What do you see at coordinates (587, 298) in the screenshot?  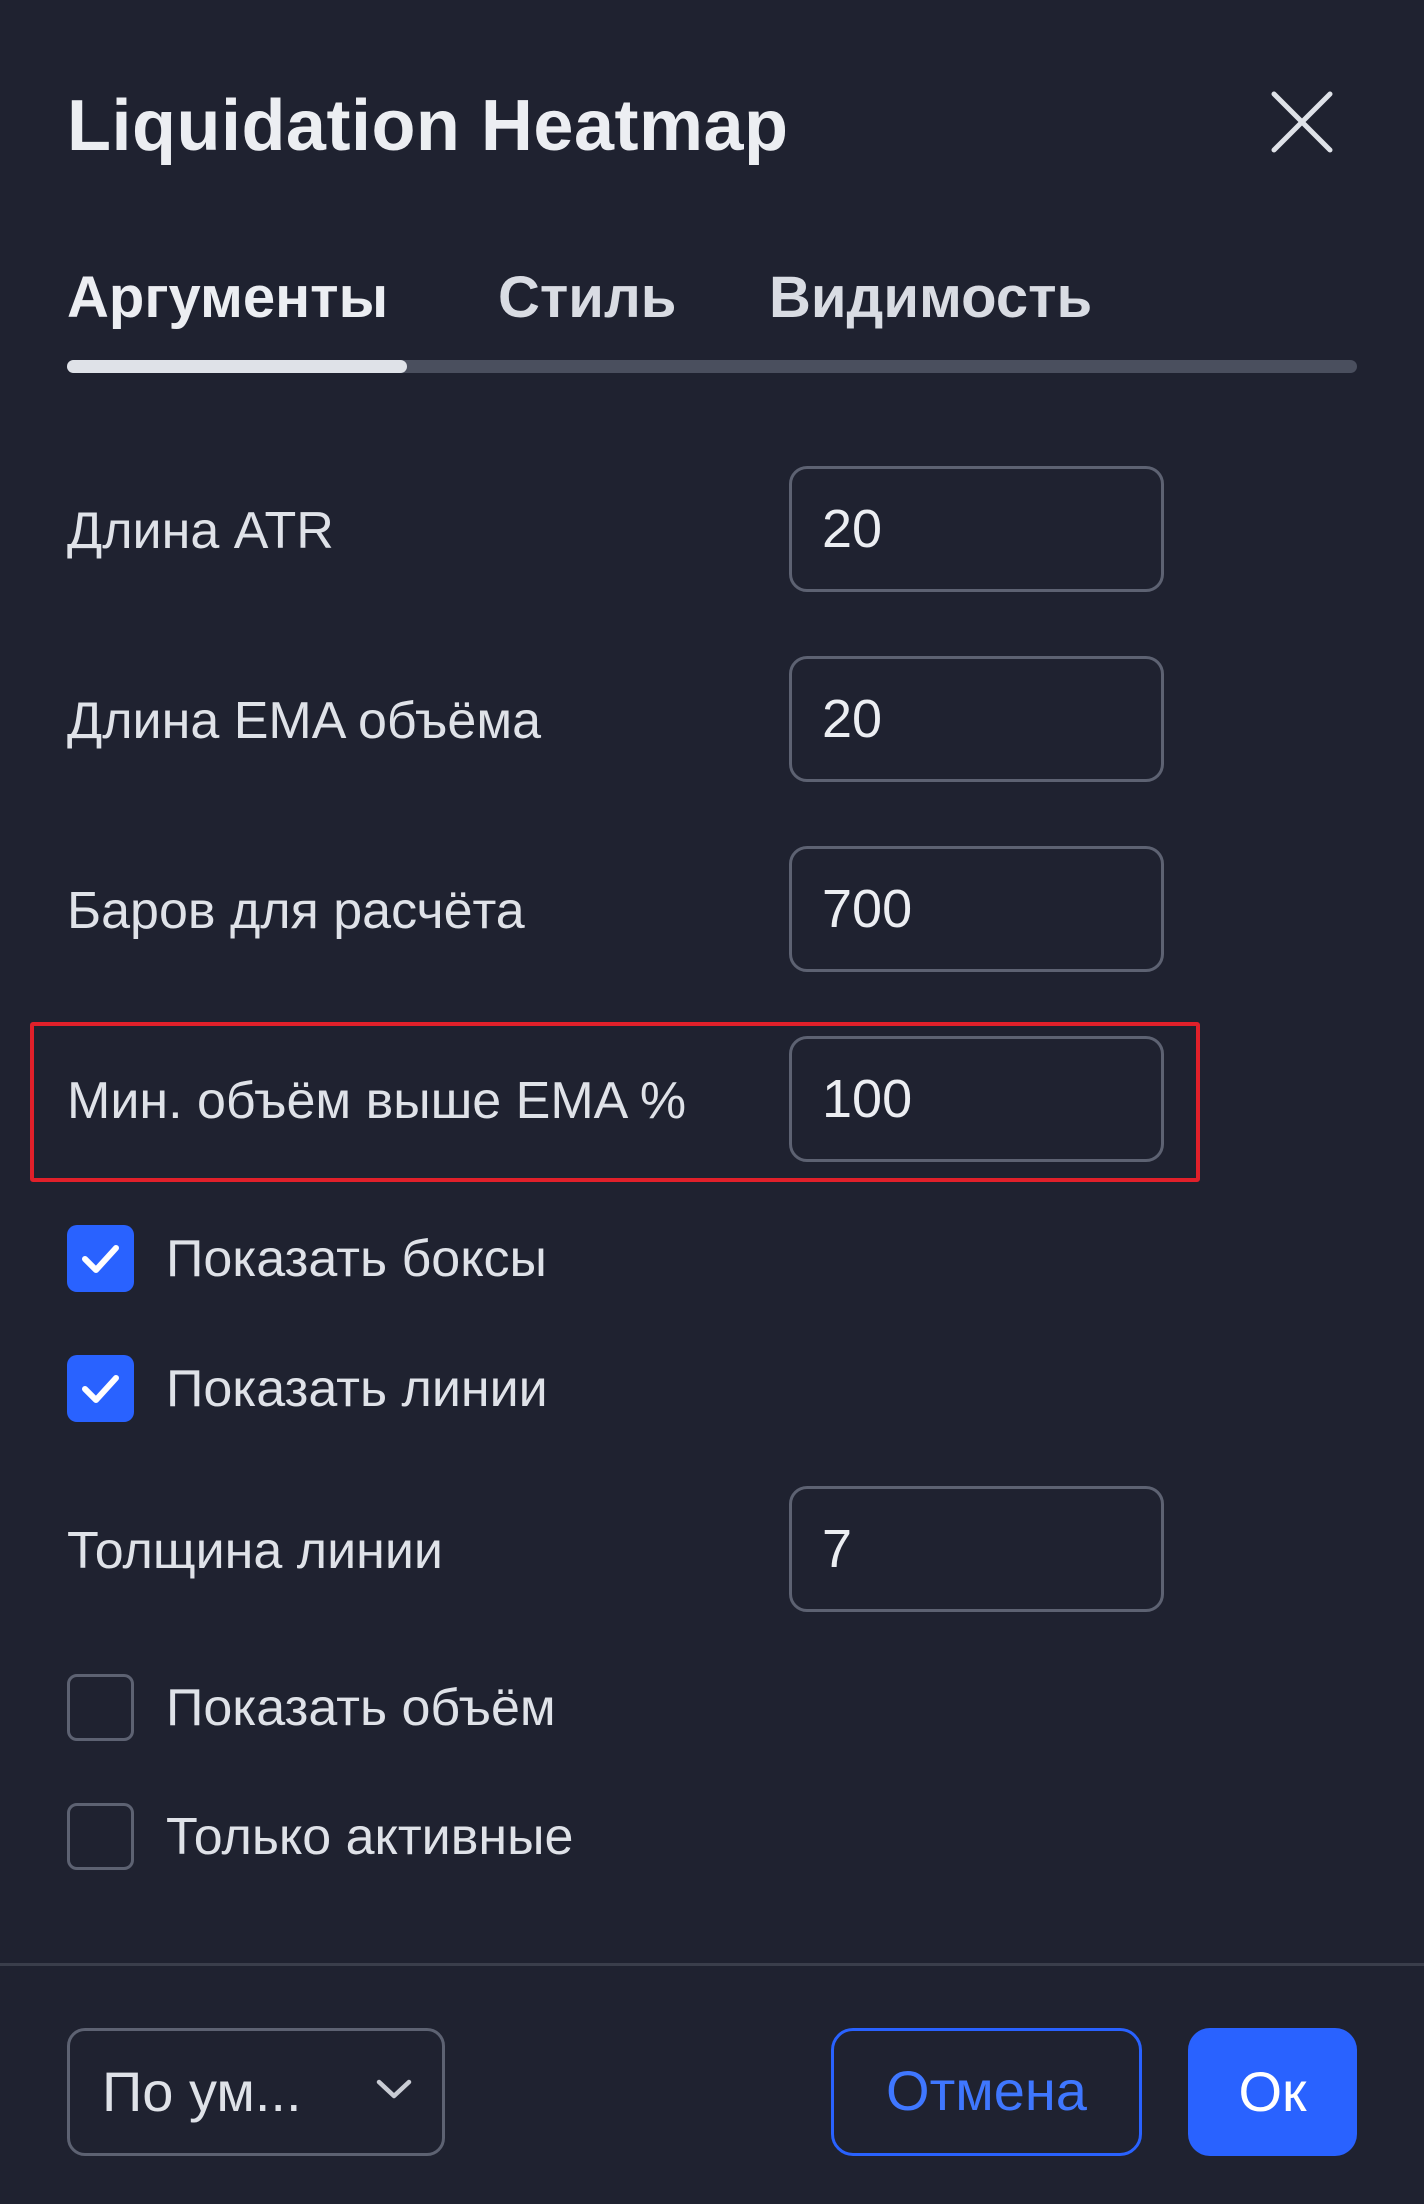 I see `tab-style: Стиль` at bounding box center [587, 298].